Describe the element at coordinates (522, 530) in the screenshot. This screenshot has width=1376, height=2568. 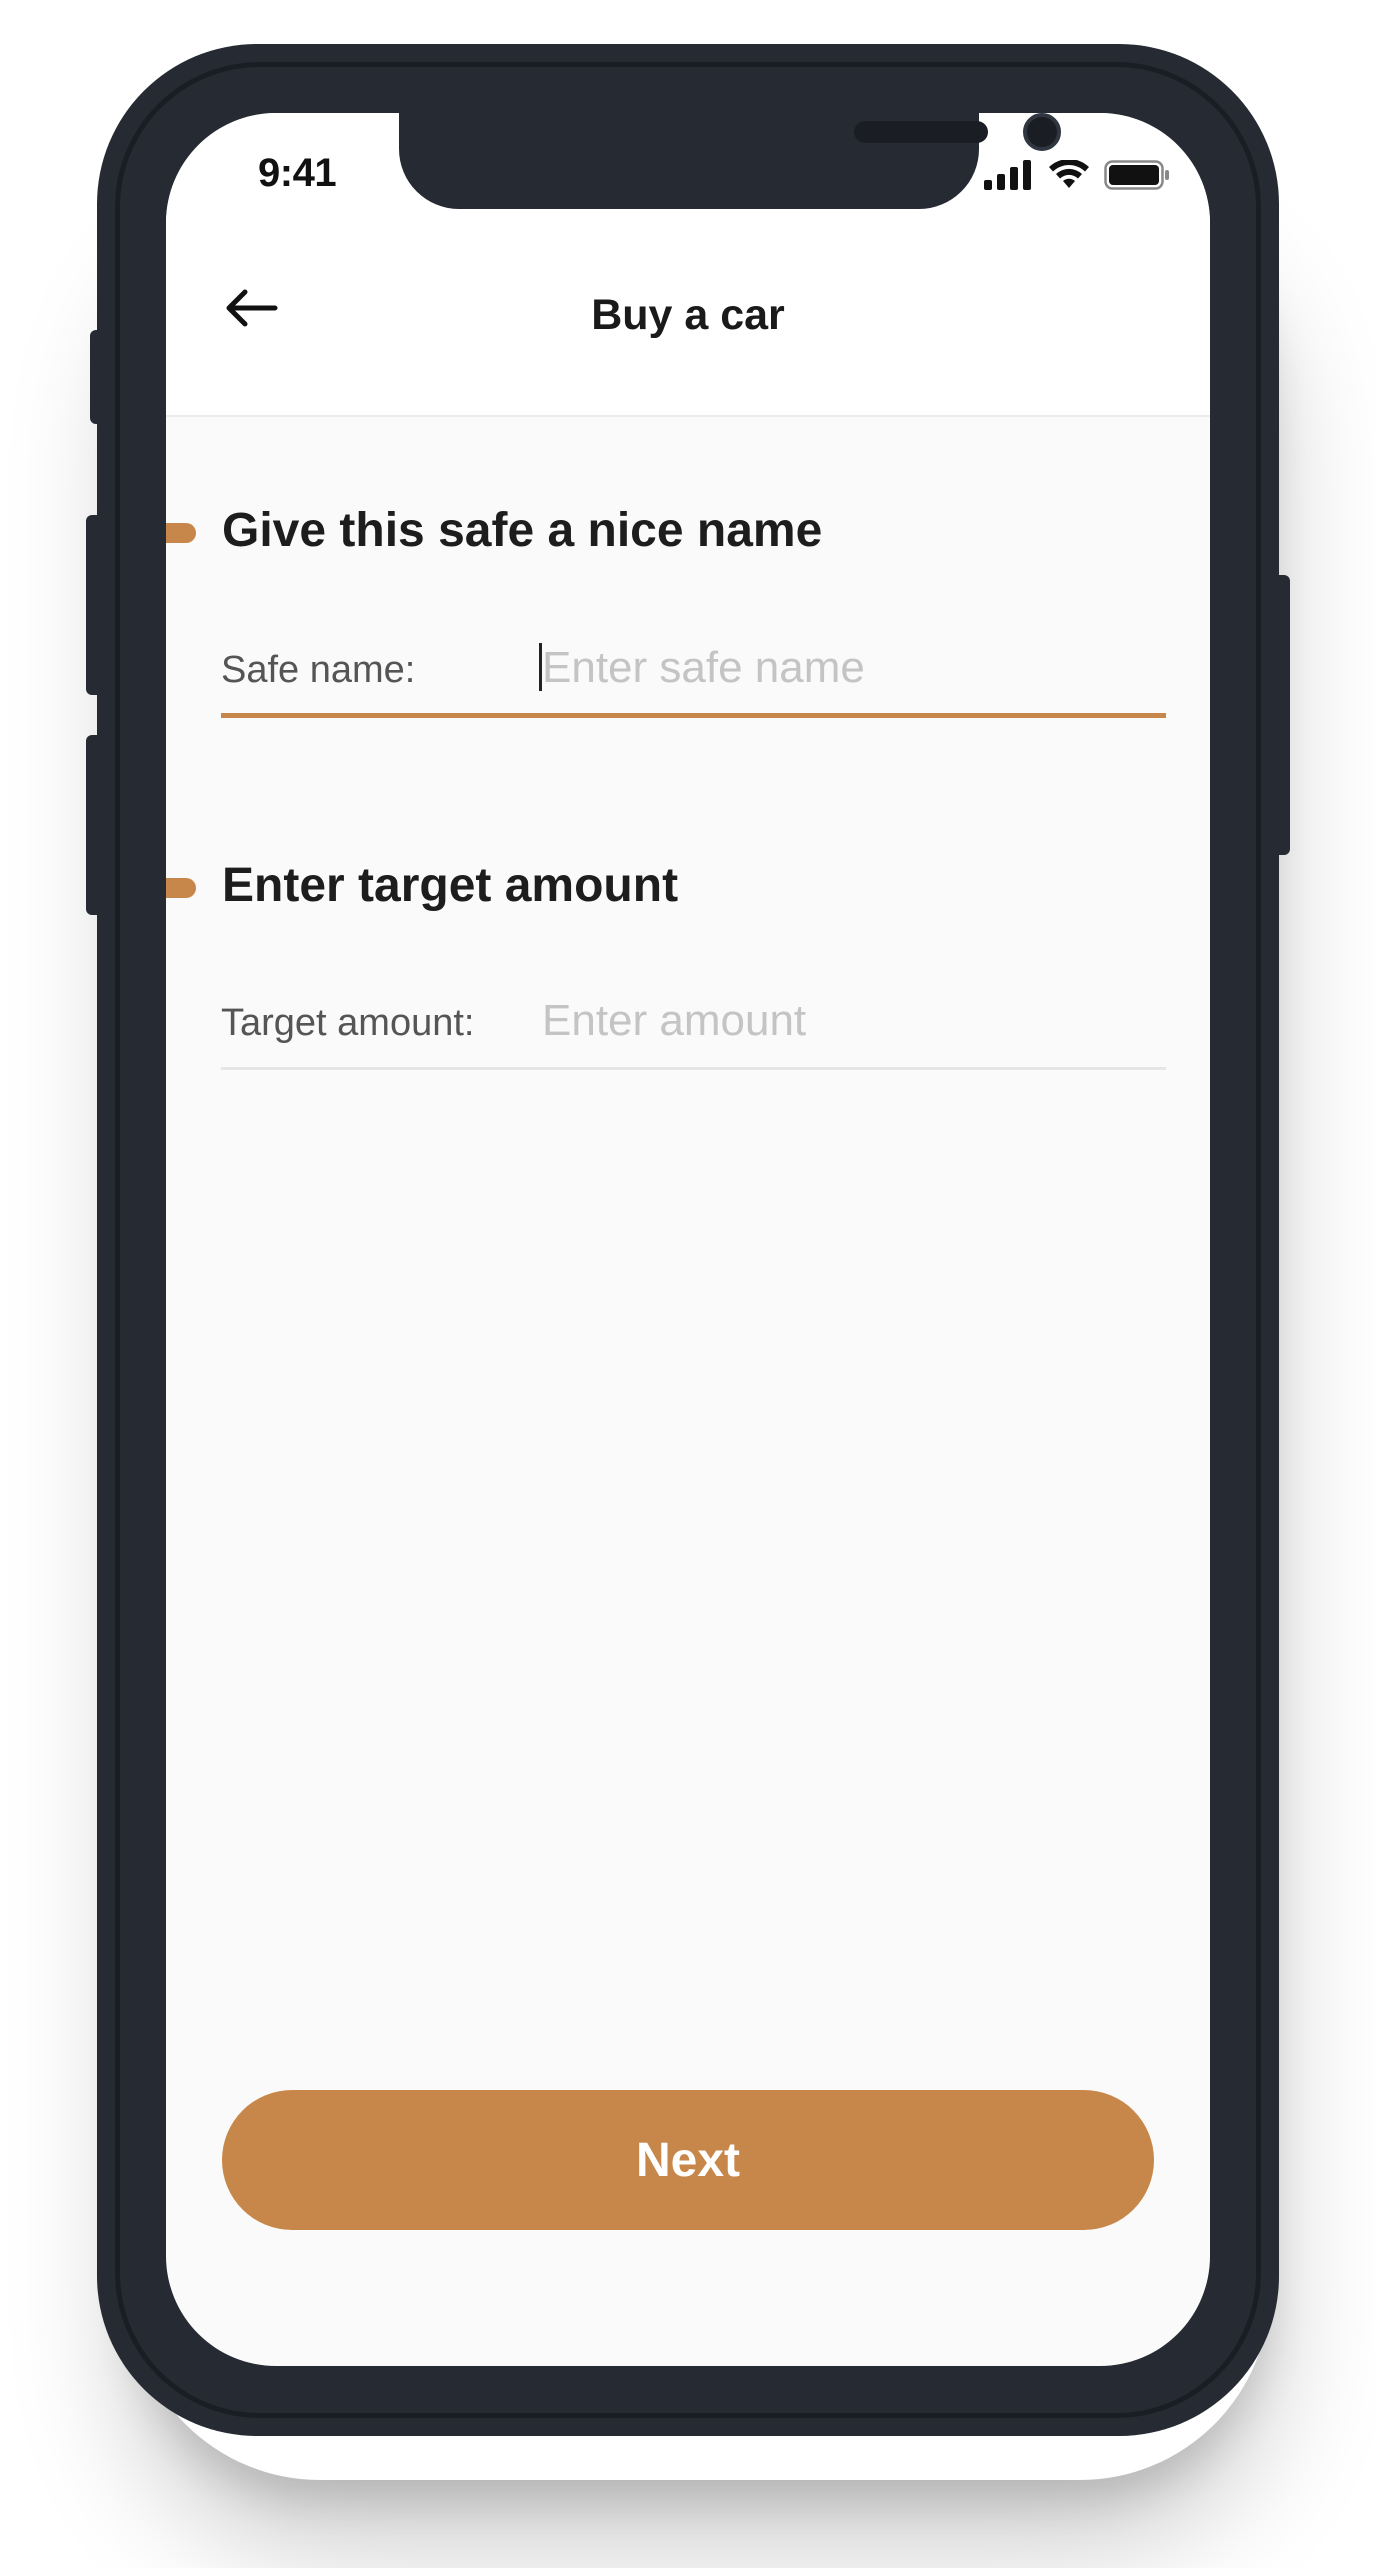
I see `section-heading: Give this safe a nice name` at that location.